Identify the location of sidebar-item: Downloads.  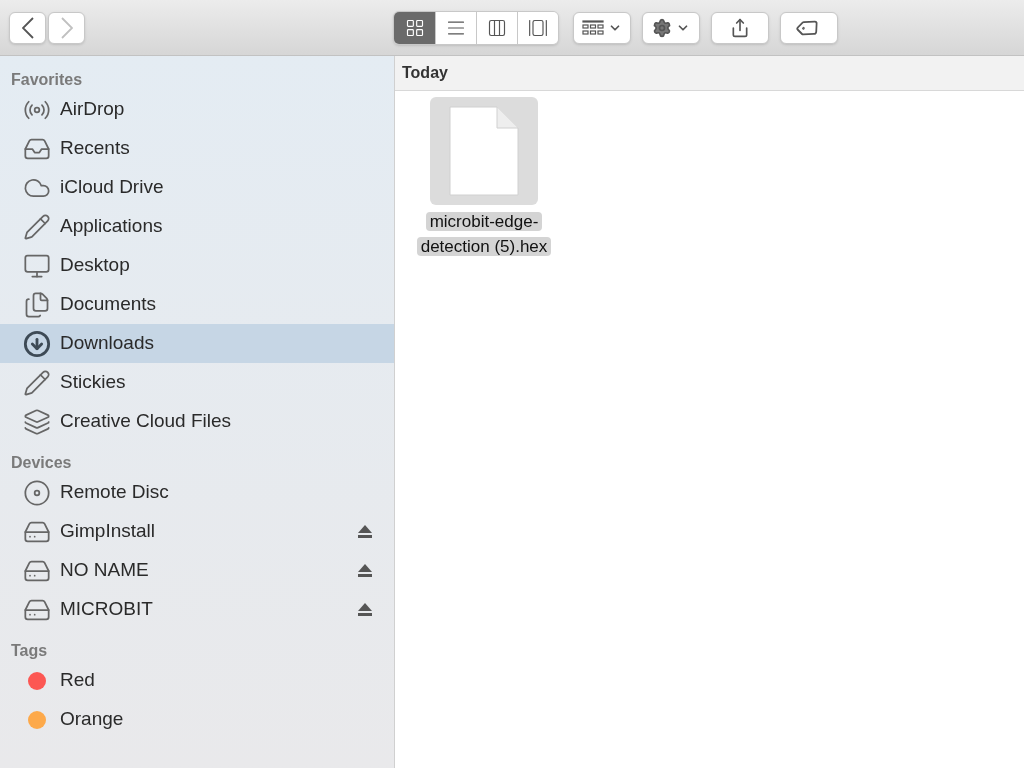
(197, 343).